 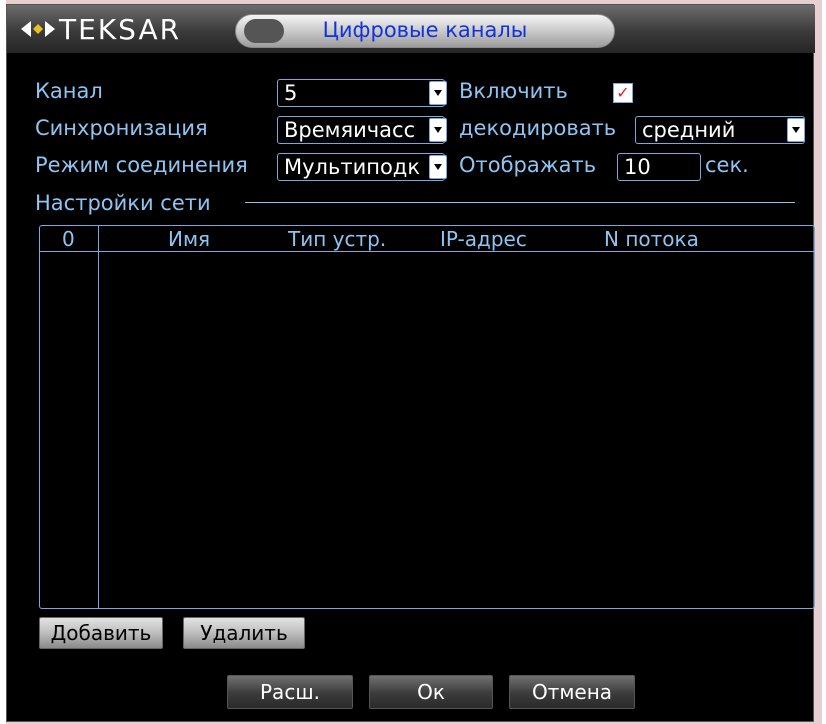 I want to click on advanced-button: Расш., so click(x=290, y=692).